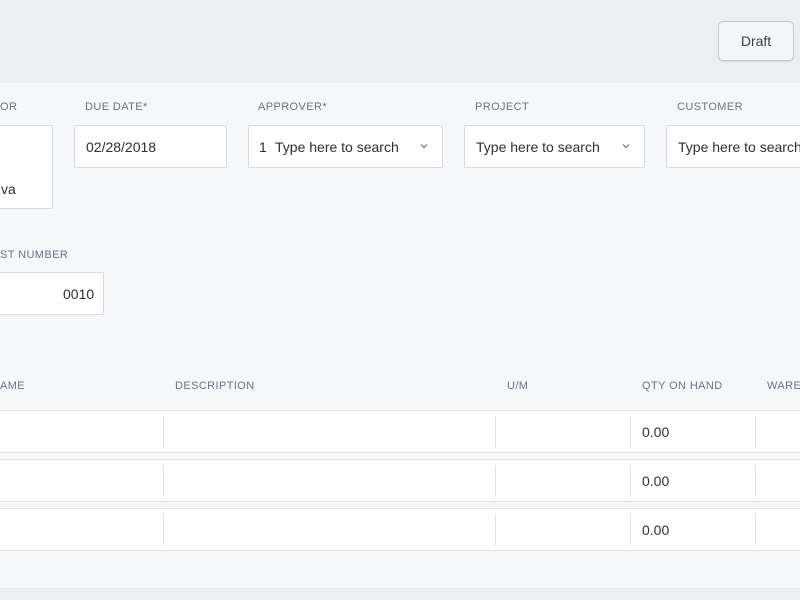 The image size is (800, 600). Describe the element at coordinates (502, 107) in the screenshot. I see `project-label: PROJECT` at that location.